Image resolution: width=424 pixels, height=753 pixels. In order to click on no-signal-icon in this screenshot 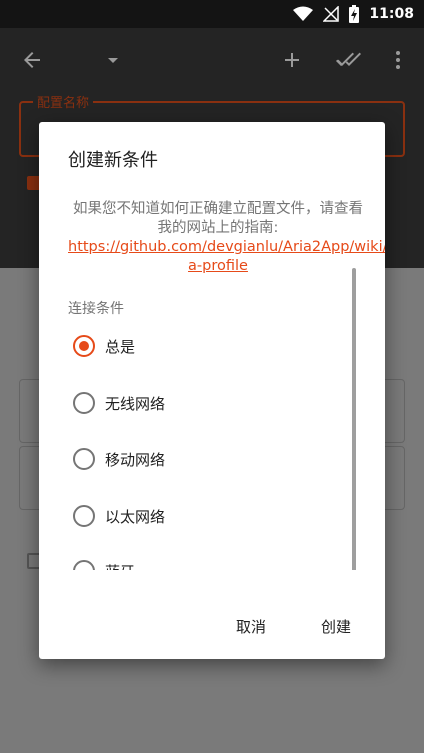, I will do `click(331, 14)`.